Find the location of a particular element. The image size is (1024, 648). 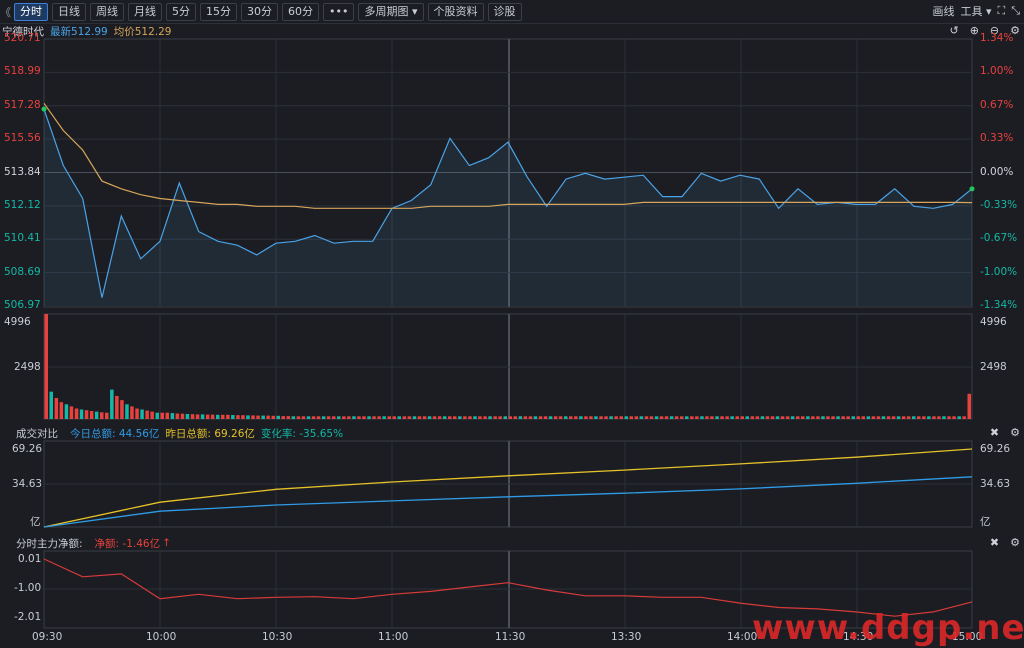

price-y-tick-right: -1.00% is located at coordinates (999, 271).